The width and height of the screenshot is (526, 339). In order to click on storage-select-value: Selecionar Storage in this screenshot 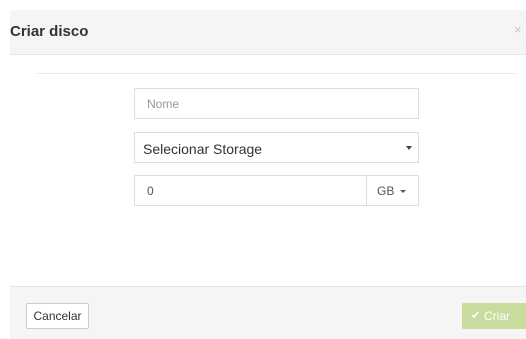, I will do `click(203, 149)`.